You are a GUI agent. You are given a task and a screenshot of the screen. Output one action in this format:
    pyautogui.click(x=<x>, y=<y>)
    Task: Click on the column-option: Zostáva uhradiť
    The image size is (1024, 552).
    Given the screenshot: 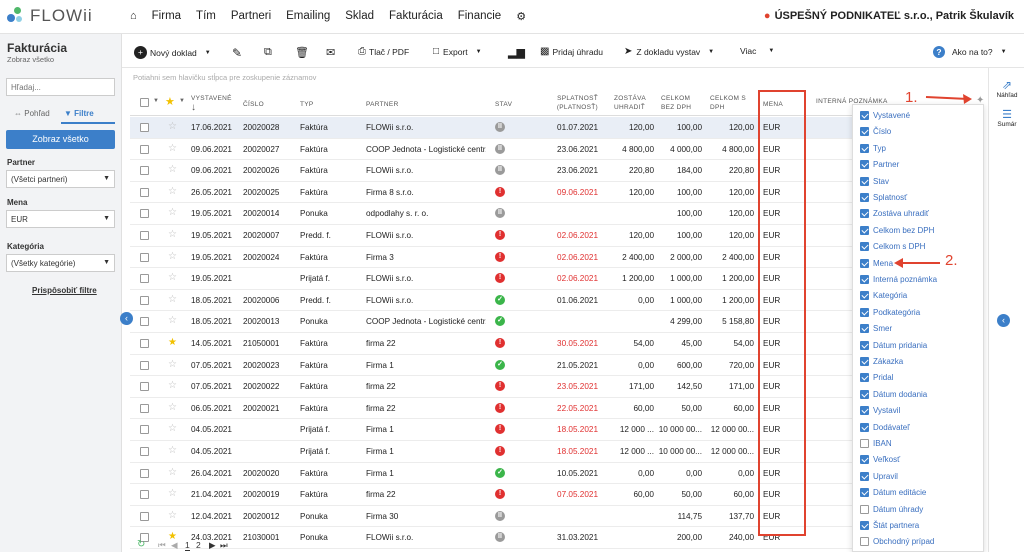 What is the action you would take?
    pyautogui.click(x=894, y=213)
    